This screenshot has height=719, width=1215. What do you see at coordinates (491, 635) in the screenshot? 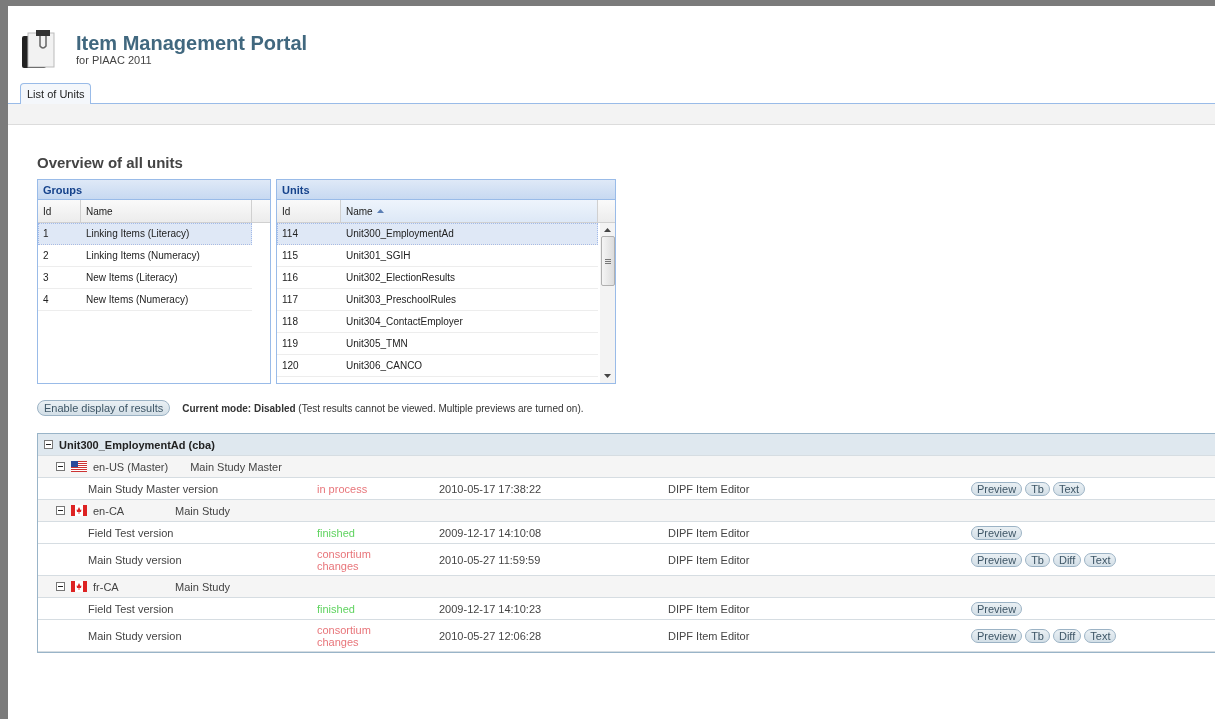
I see `date-text: 2010-05-27 12:06:28` at bounding box center [491, 635].